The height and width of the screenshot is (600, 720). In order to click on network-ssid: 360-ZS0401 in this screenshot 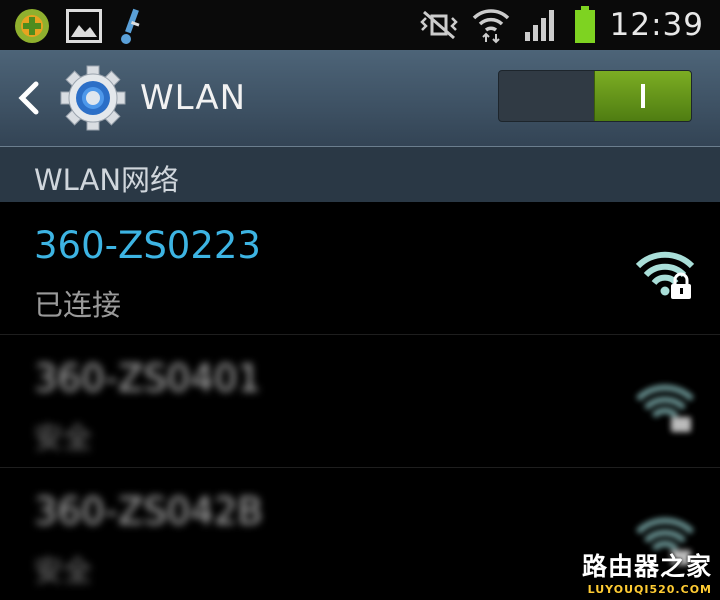, I will do `click(147, 378)`.